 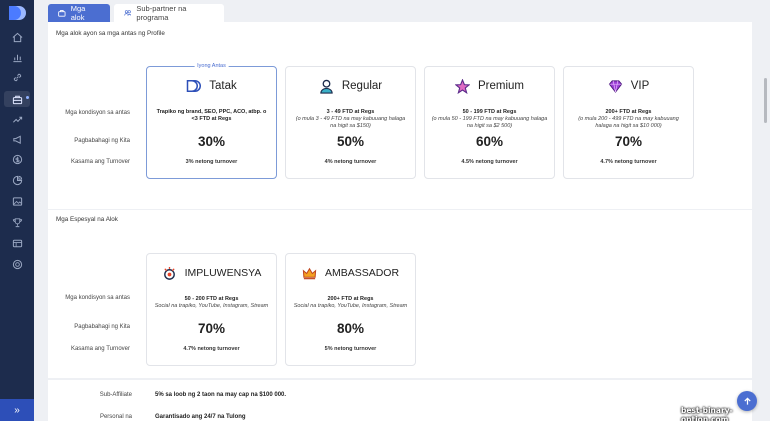 I want to click on turnover-value: 4% netong turnover, so click(x=350, y=162).